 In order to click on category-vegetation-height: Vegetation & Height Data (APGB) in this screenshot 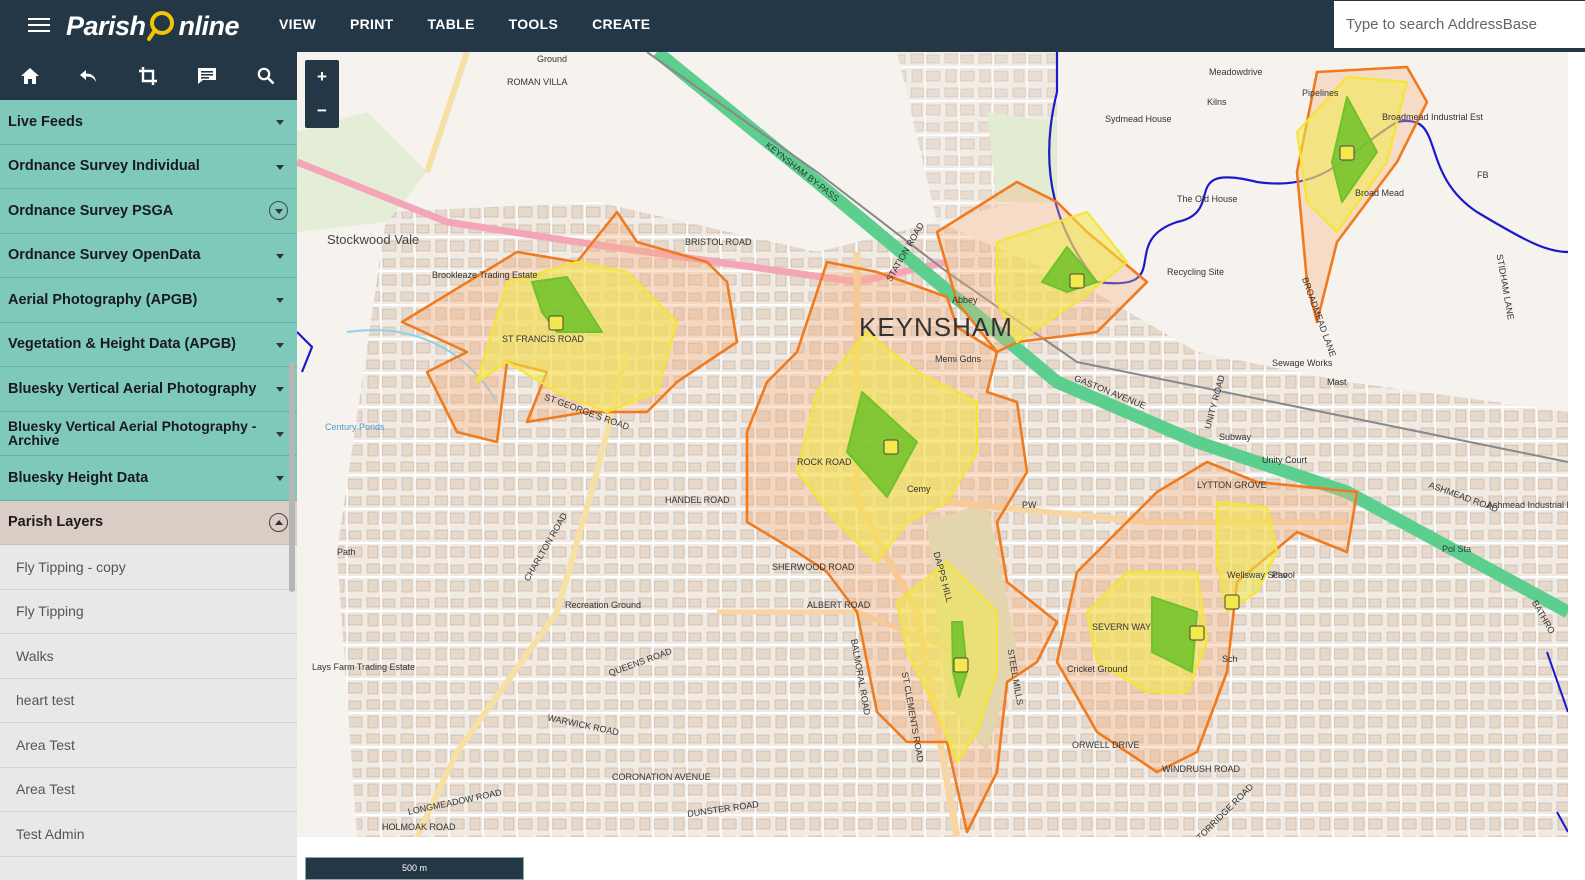, I will do `click(148, 344)`.